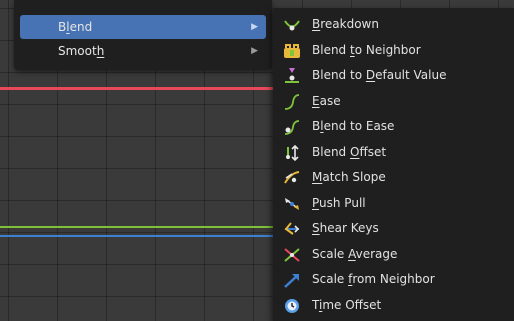  Describe the element at coordinates (292, 177) in the screenshot. I see `match-slope-icon` at that location.